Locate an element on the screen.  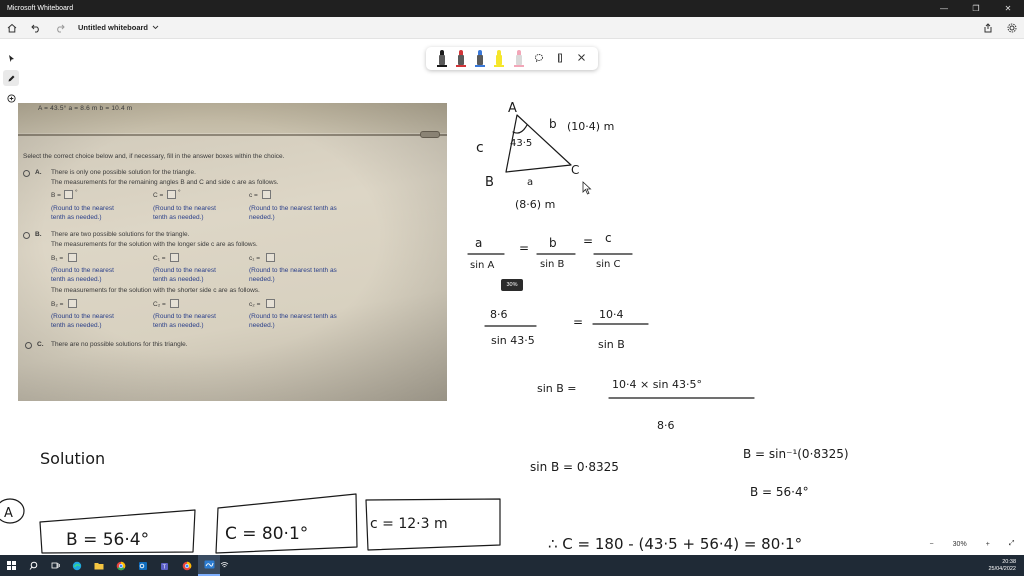
zoom-in-button: + is located at coordinates (988, 544).